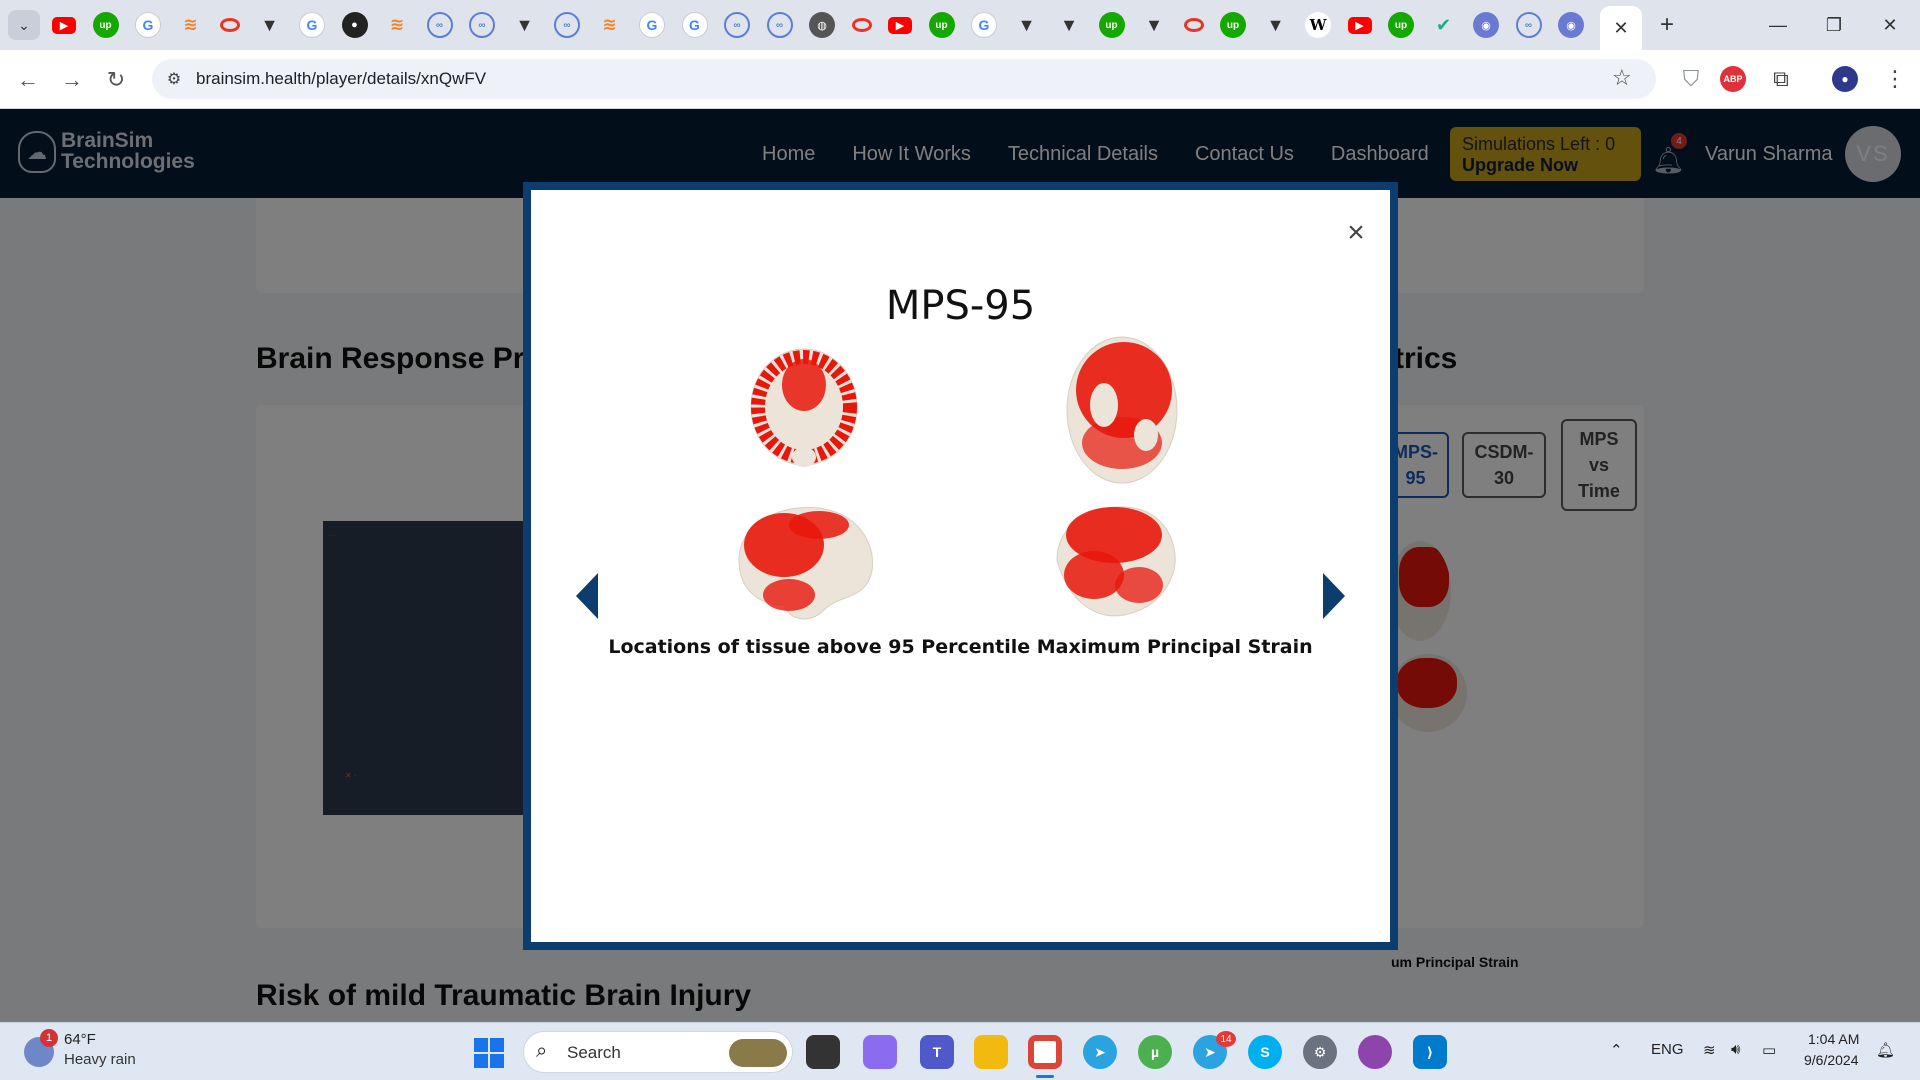  What do you see at coordinates (806, 563) in the screenshot?
I see `brain-left-side-view-image` at bounding box center [806, 563].